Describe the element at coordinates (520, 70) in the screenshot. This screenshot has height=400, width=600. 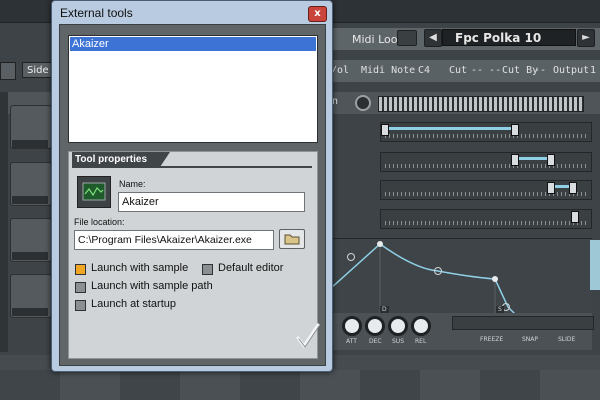
I see `cut-by-label: Cut By` at that location.